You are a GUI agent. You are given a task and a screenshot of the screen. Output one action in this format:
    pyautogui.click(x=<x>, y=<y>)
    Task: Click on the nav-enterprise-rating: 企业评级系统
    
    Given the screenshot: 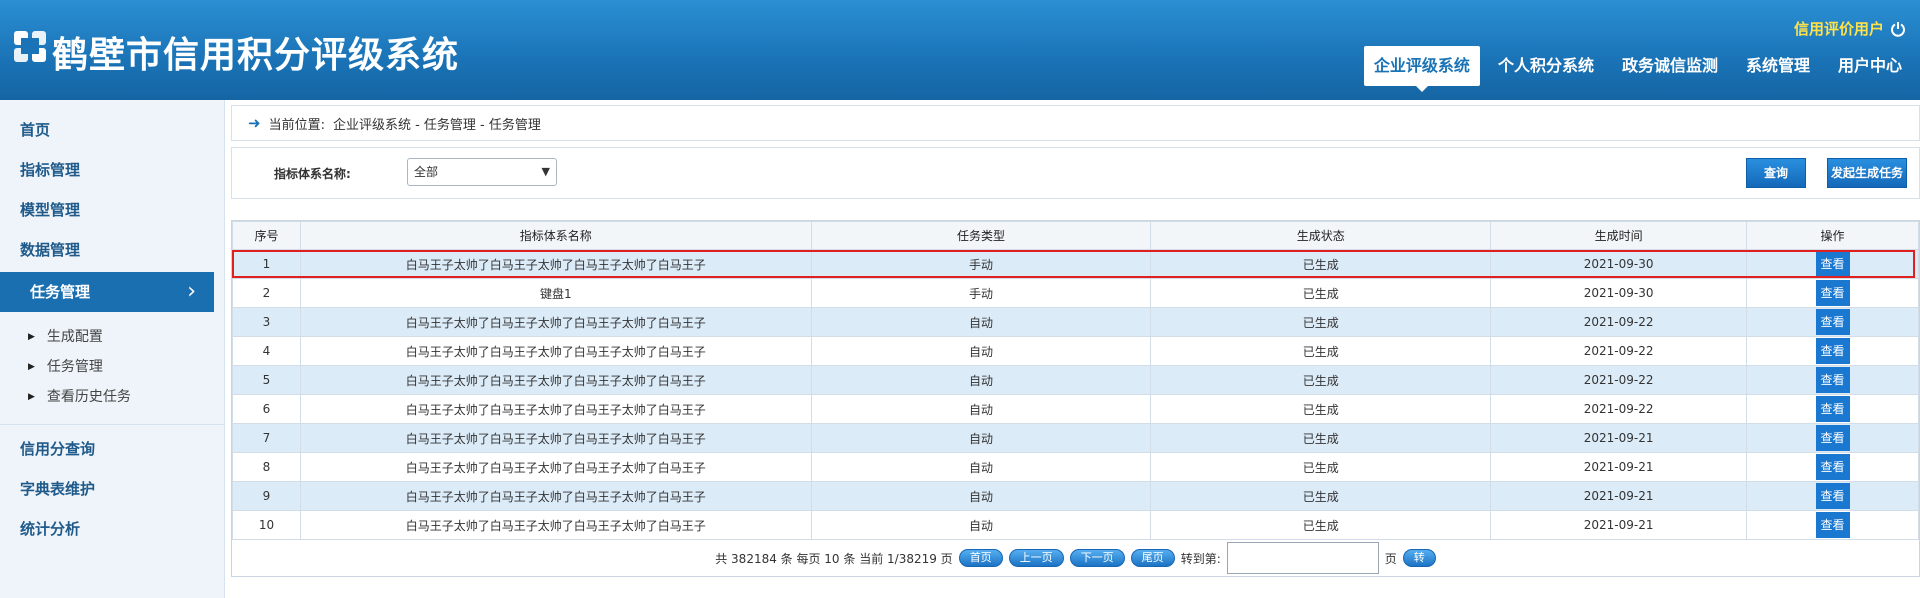 What is the action you would take?
    pyautogui.click(x=1421, y=69)
    